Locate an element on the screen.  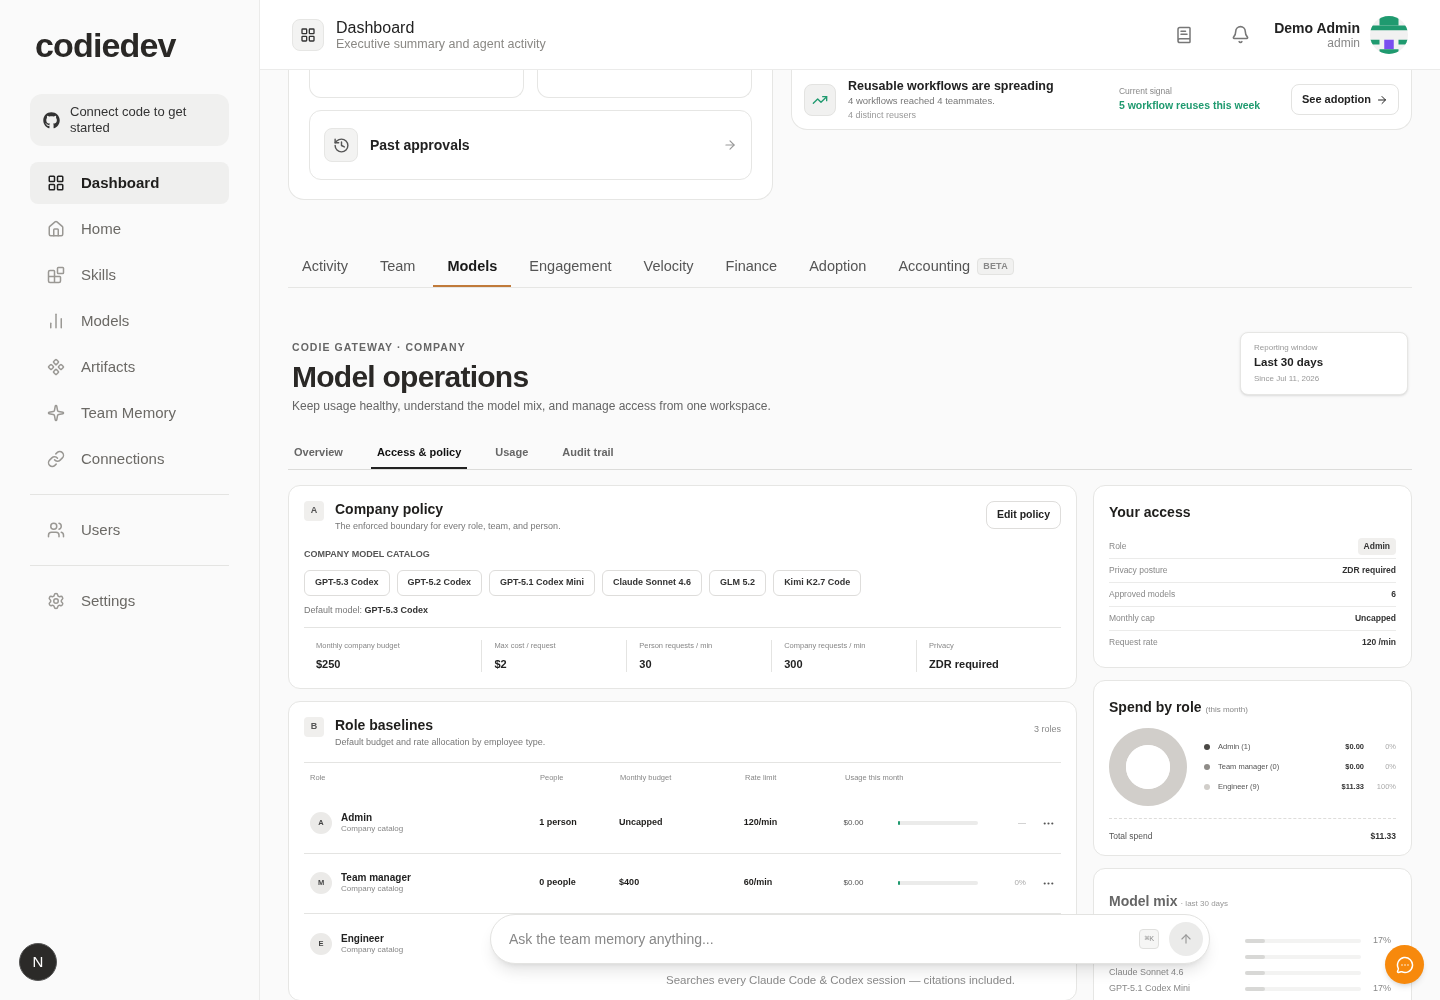
page-title: Dashboard is located at coordinates (376, 27).